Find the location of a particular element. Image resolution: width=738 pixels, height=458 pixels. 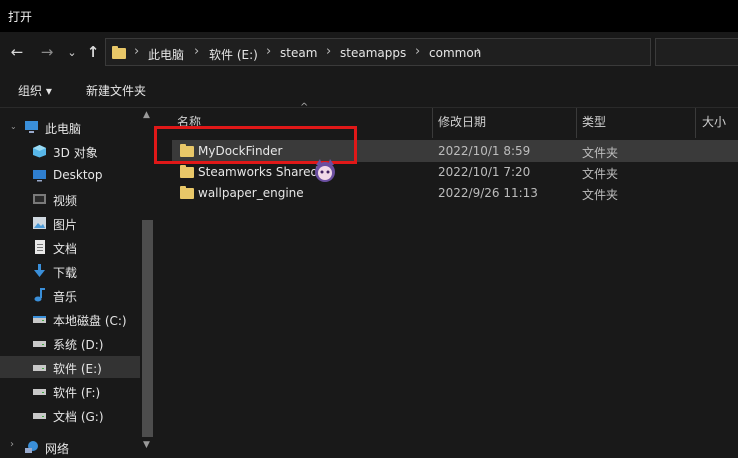

window-title: 打开 is located at coordinates (20, 17).